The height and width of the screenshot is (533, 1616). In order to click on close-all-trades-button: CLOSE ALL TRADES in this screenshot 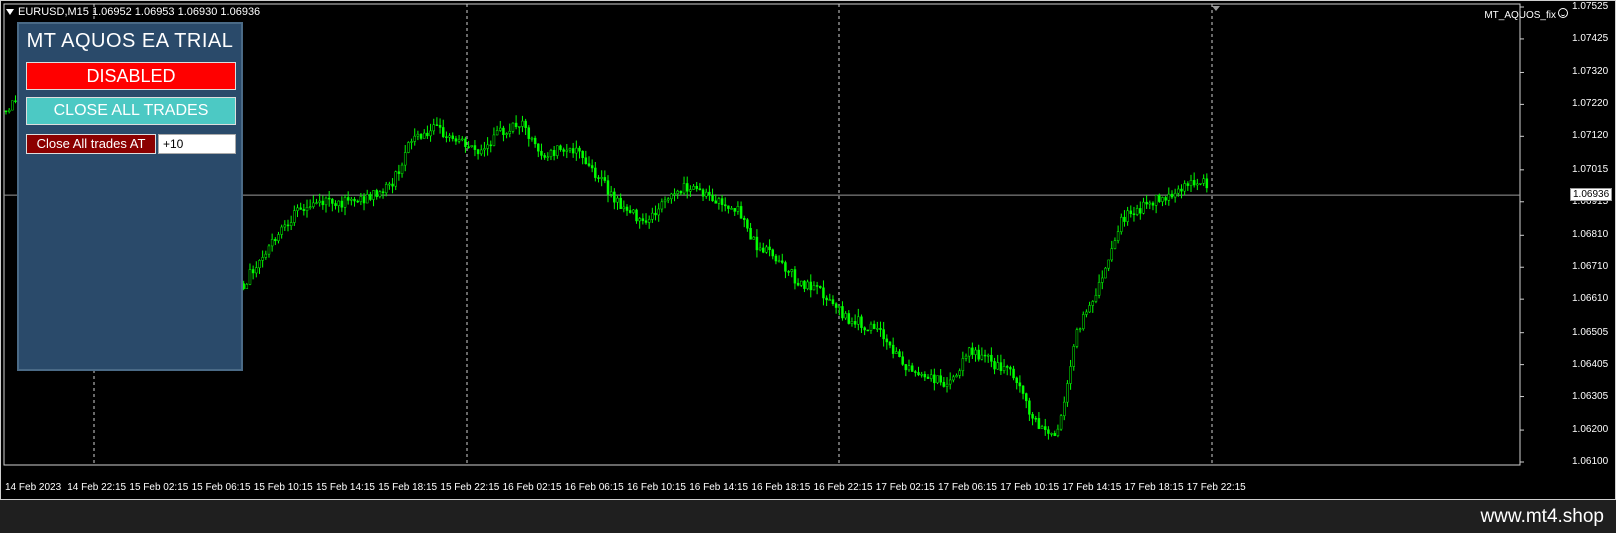, I will do `click(131, 111)`.